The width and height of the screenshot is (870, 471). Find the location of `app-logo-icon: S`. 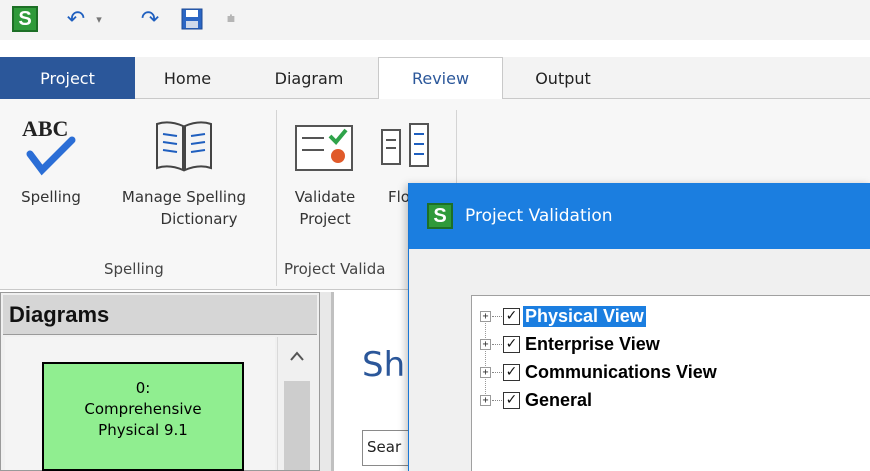

app-logo-icon: S is located at coordinates (25, 19).